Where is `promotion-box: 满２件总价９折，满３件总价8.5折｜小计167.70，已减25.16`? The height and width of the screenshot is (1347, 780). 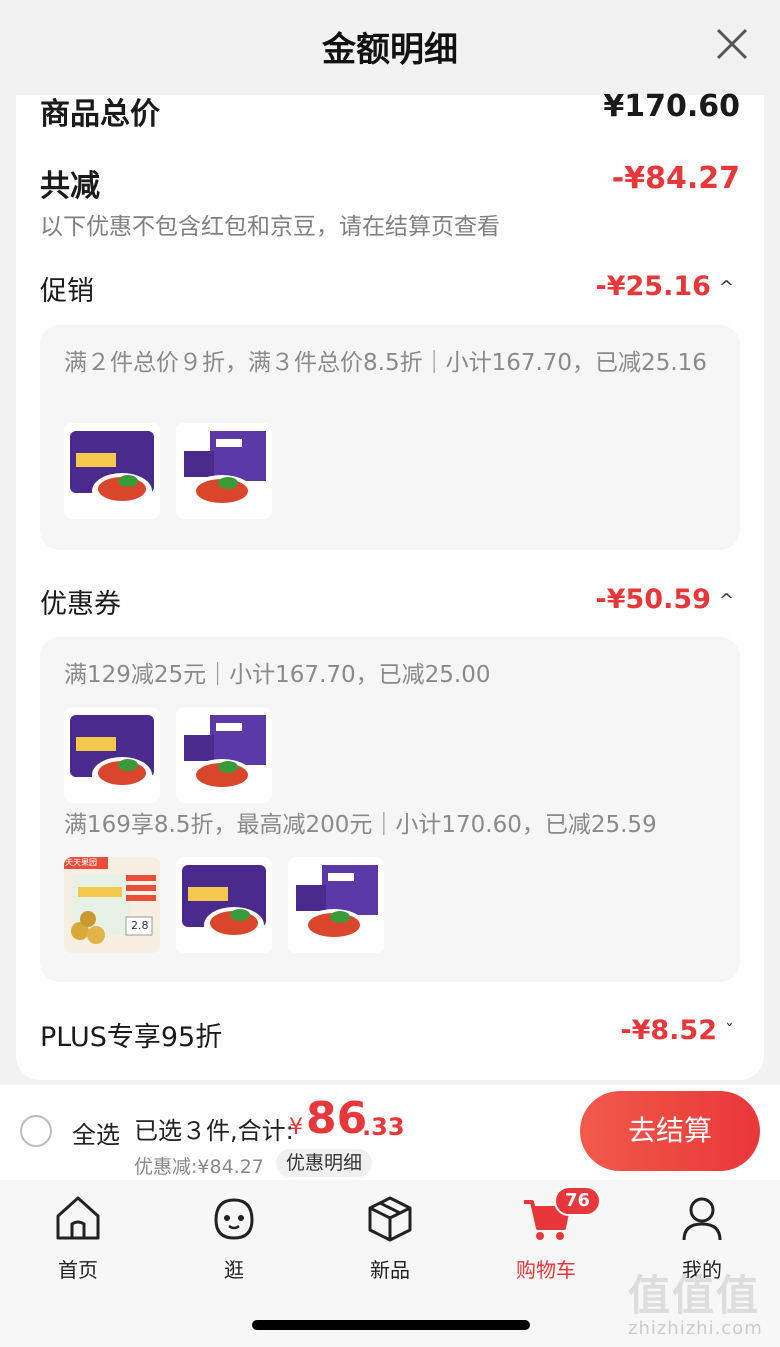 promotion-box: 满２件总价９折，满３件总价8.5折｜小计167.70，已减25.16 is located at coordinates (390, 437).